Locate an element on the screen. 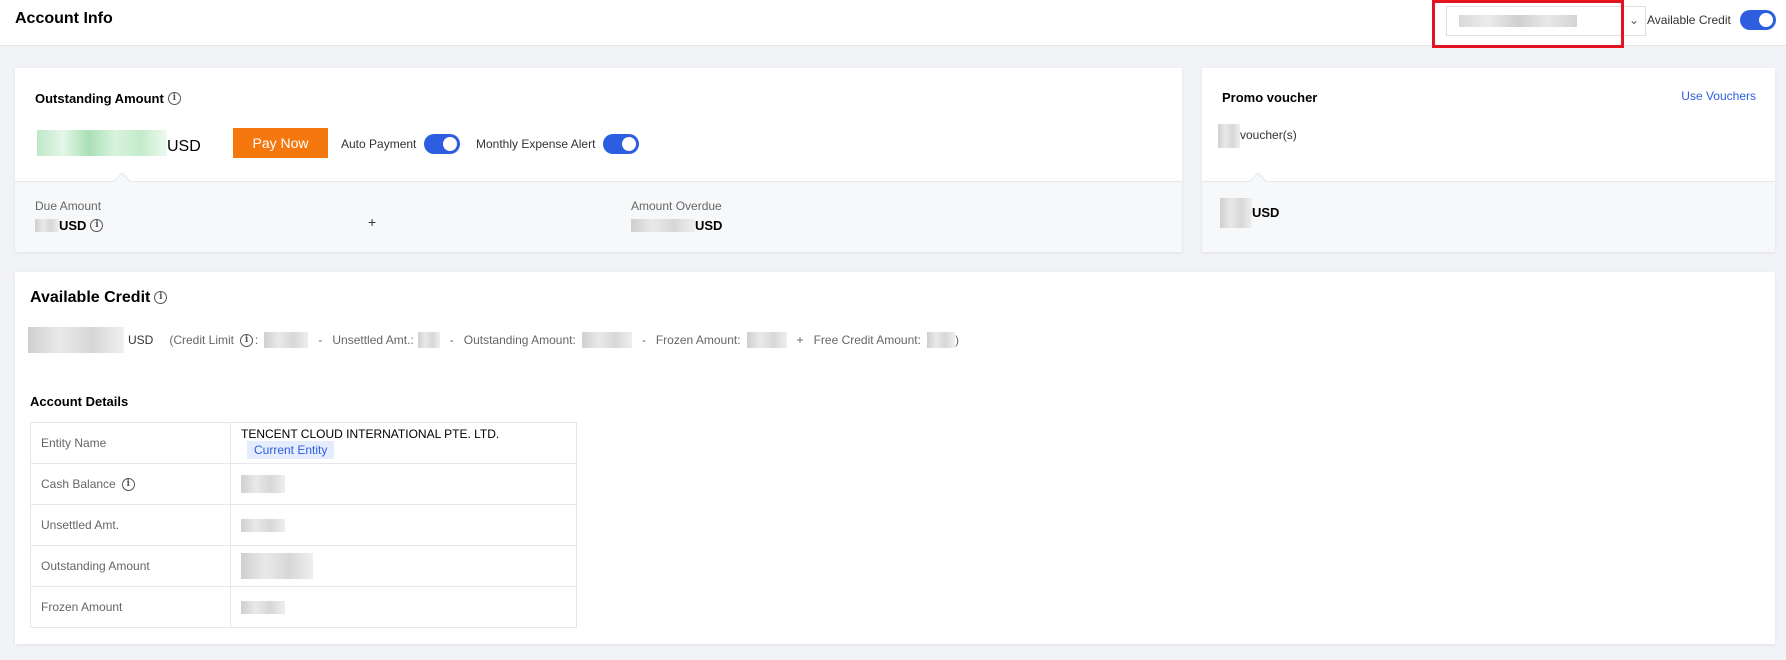  frozen-value is located at coordinates (403, 607).